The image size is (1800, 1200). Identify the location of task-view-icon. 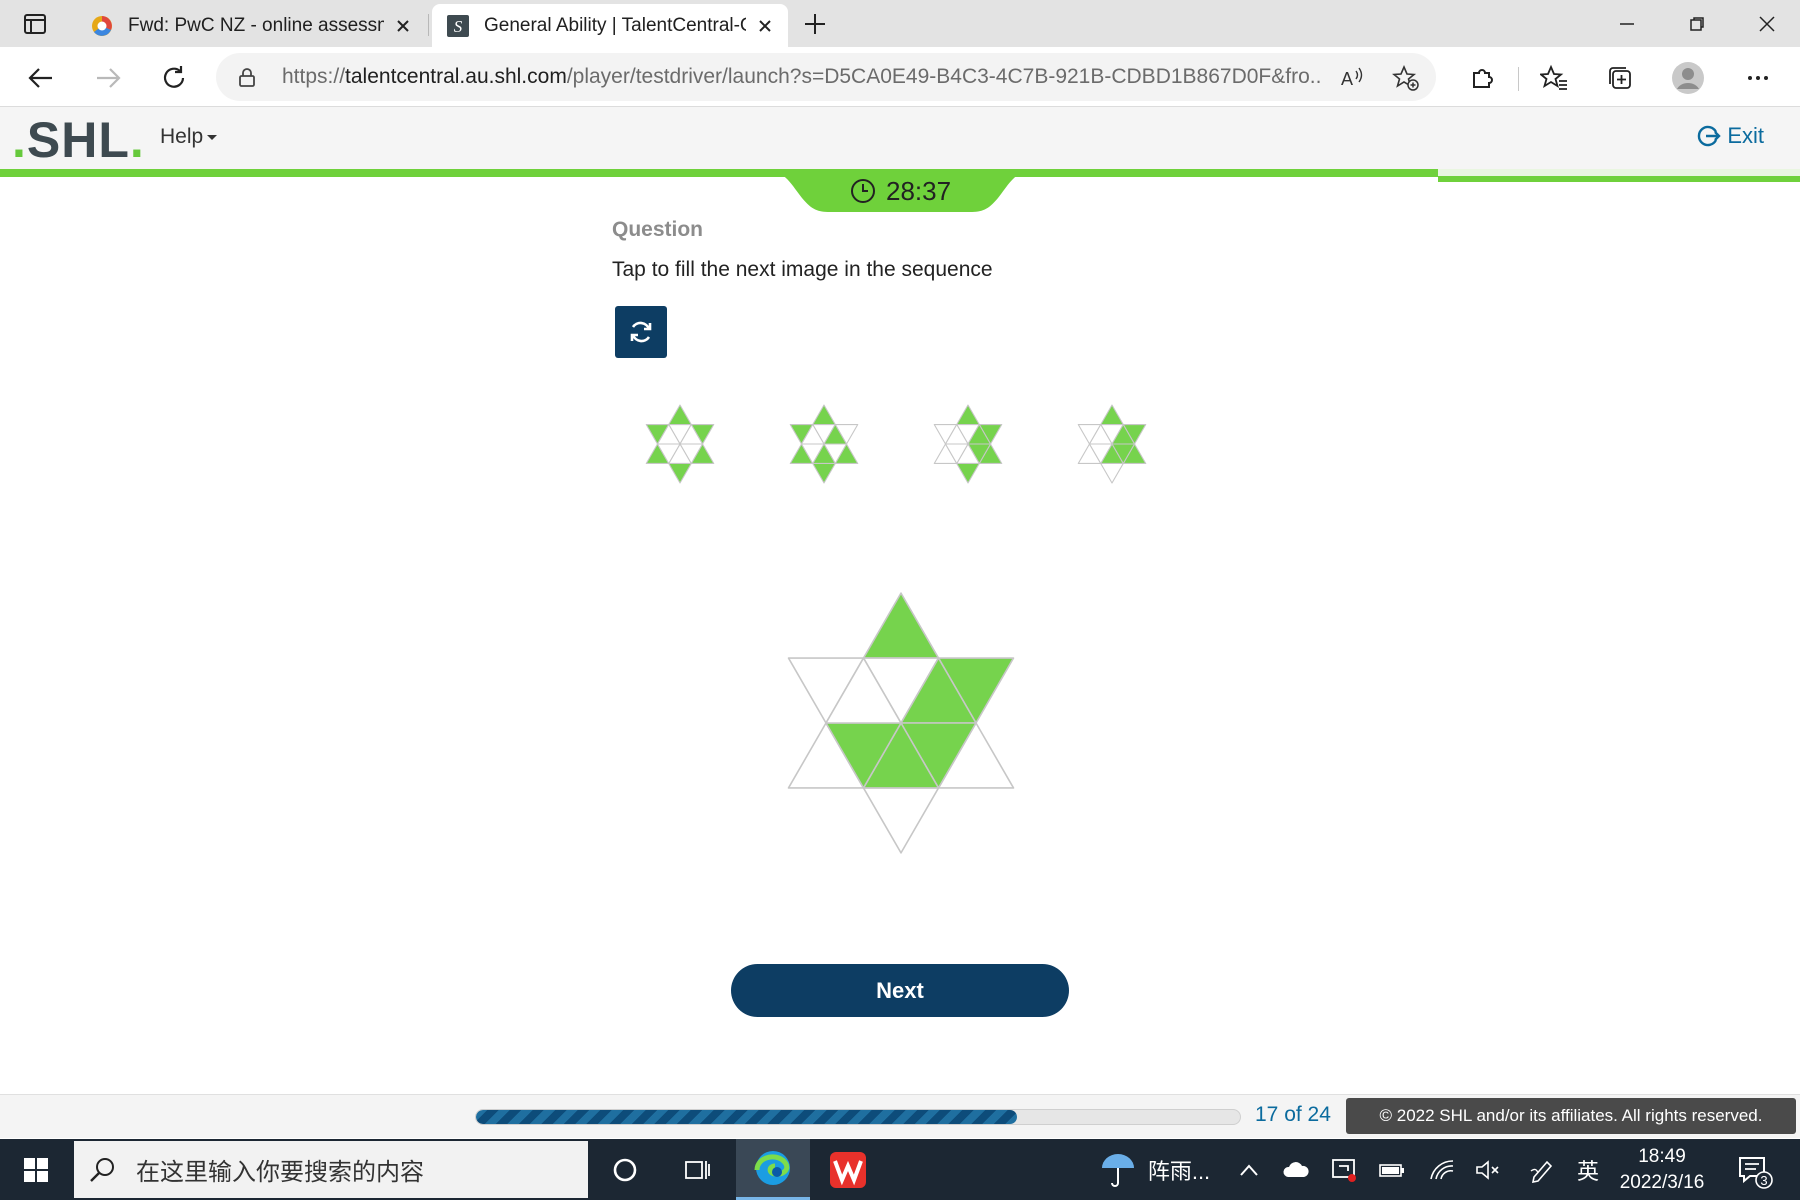
(697, 1169).